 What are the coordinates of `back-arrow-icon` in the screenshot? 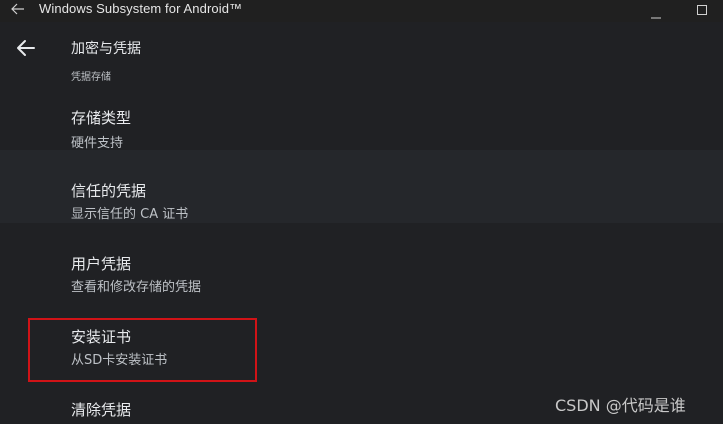 It's located at (26, 48).